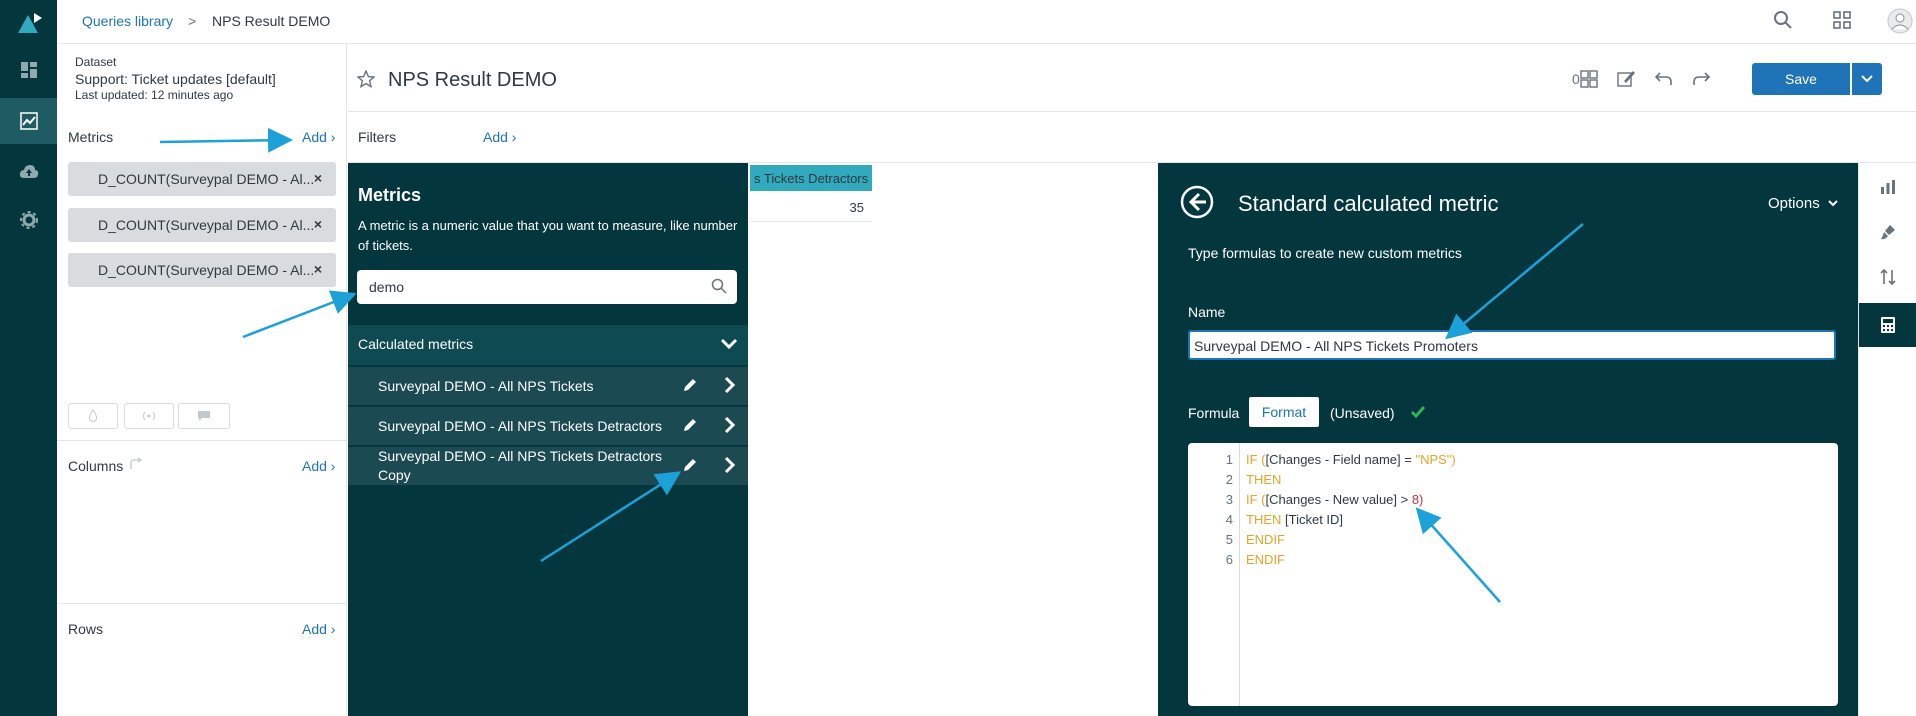 Image resolution: width=1916 pixels, height=716 pixels. Describe the element at coordinates (1132, 78) in the screenshot. I see `query-header` at that location.